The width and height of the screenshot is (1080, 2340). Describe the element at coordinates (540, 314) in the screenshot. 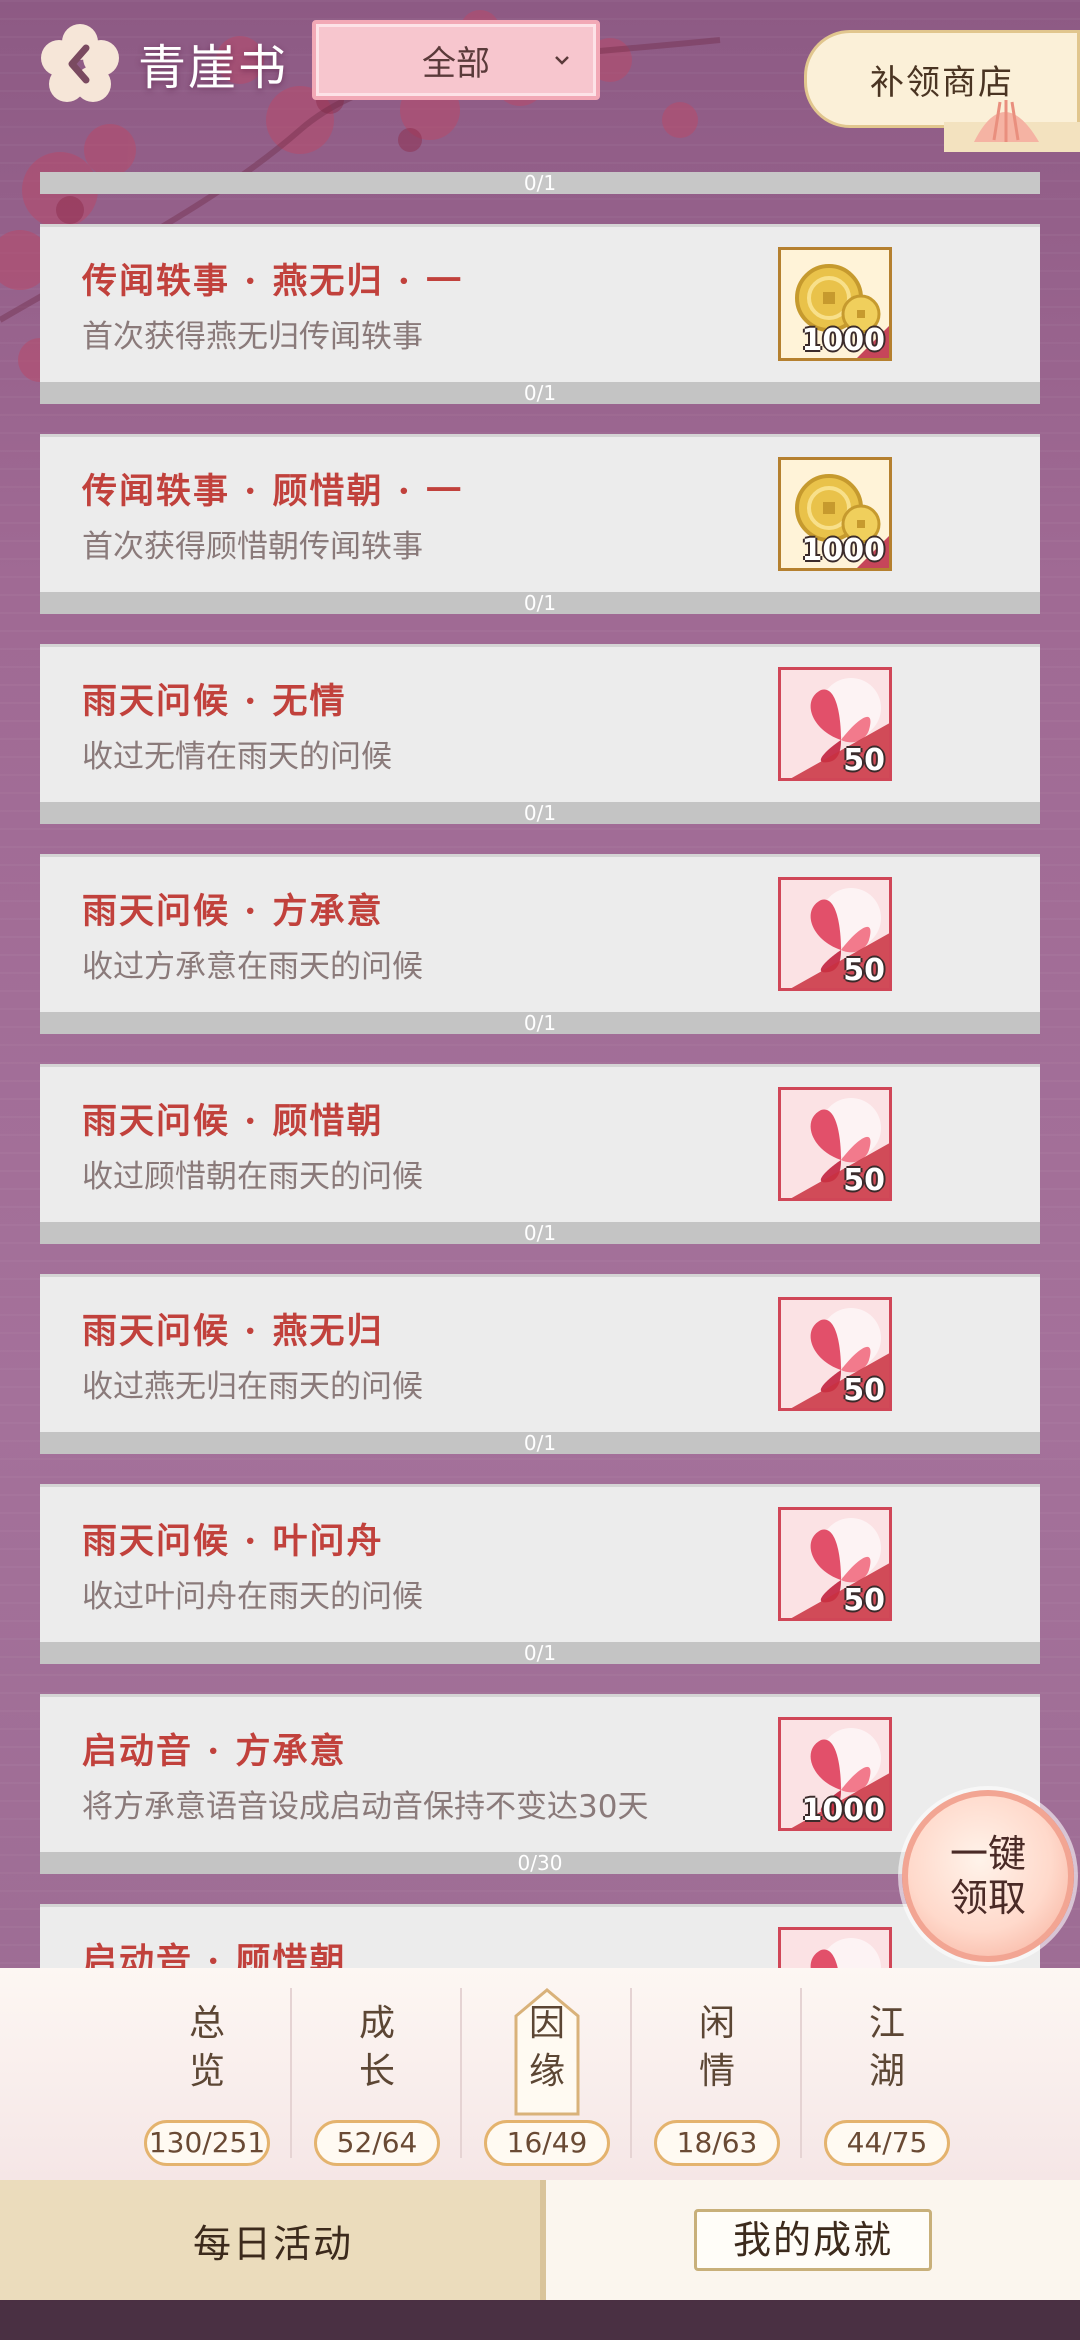

I see `achievement-card: 传闻轶事 · 燕无归 · 一首次获得燕无归传闻轶事 1000 0/1` at that location.